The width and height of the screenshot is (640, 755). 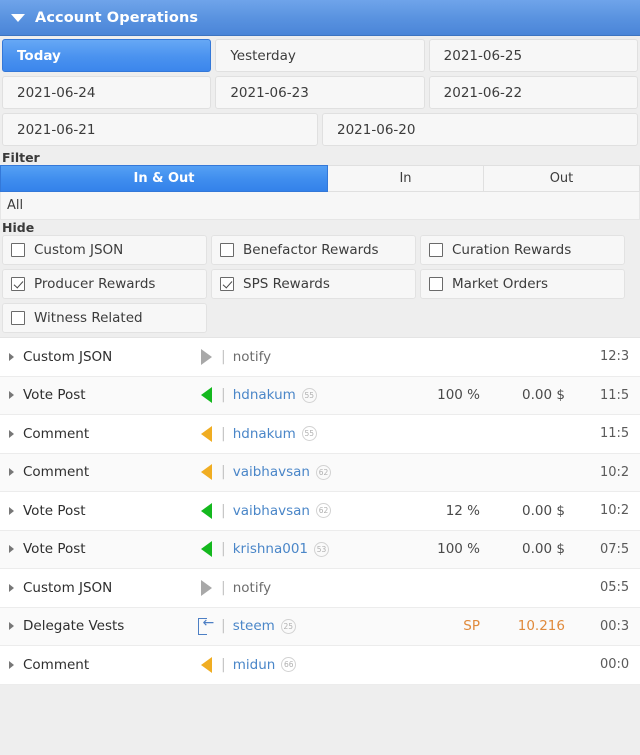 What do you see at coordinates (320, 206) in the screenshot?
I see `filter-all-row: All` at bounding box center [320, 206].